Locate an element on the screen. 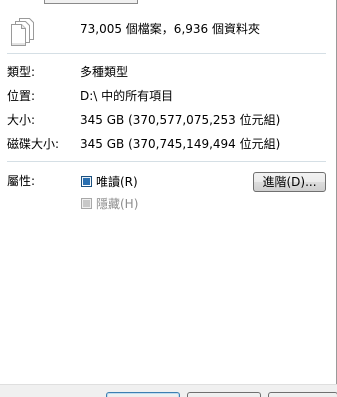  location-value: D:\ 中的所有項目 is located at coordinates (127, 96).